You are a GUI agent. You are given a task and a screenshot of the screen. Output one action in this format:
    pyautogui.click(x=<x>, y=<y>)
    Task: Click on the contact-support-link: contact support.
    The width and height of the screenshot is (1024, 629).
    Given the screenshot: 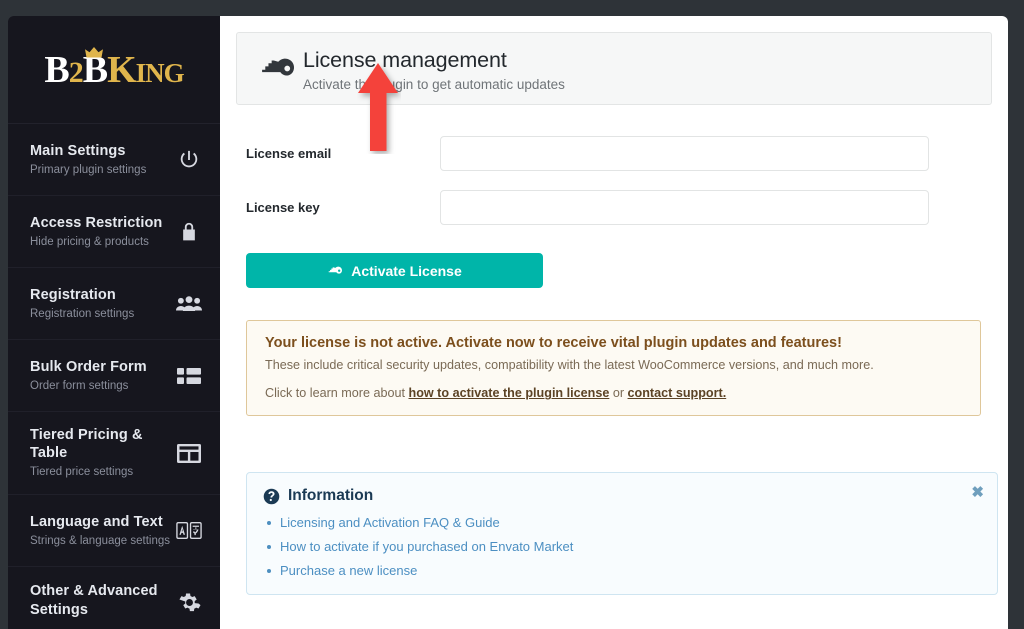 What is the action you would take?
    pyautogui.click(x=677, y=393)
    